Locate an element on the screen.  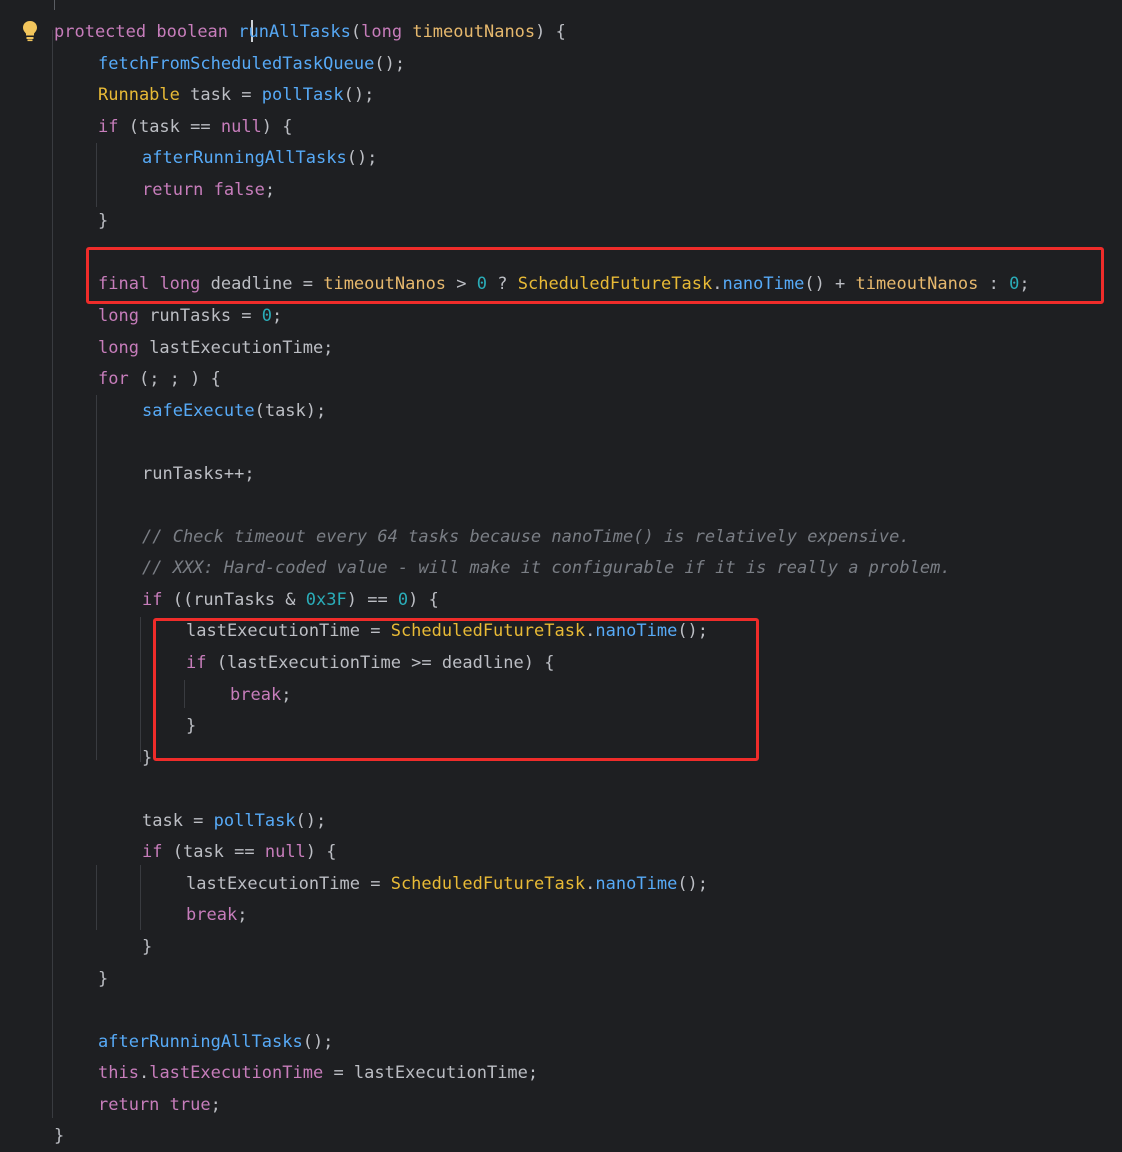
code-line: safeExecute(task); is located at coordinates (234, 411).